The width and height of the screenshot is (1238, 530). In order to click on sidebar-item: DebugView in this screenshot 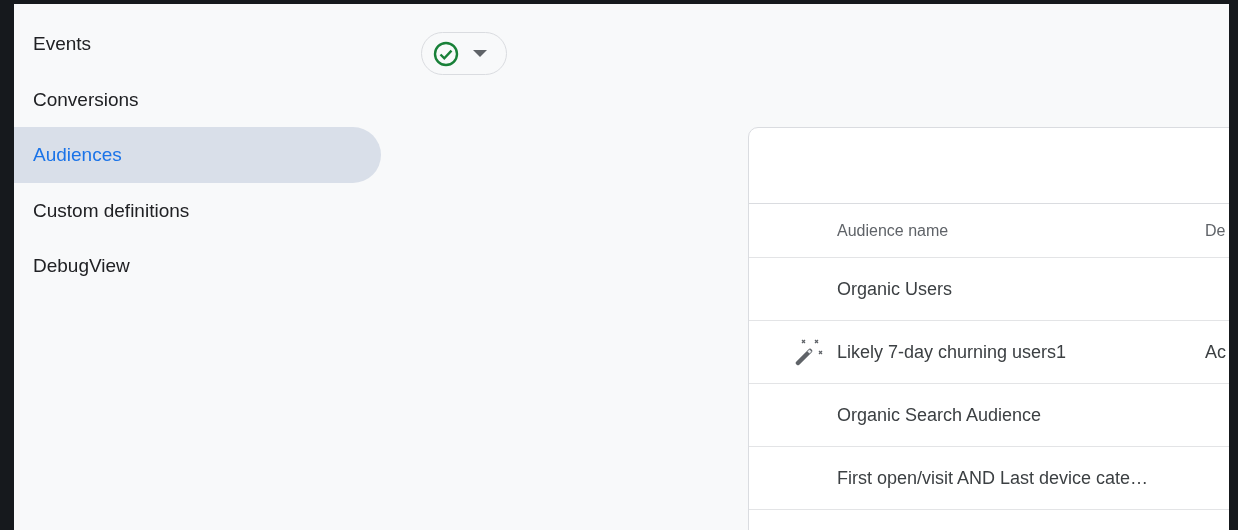, I will do `click(197, 266)`.